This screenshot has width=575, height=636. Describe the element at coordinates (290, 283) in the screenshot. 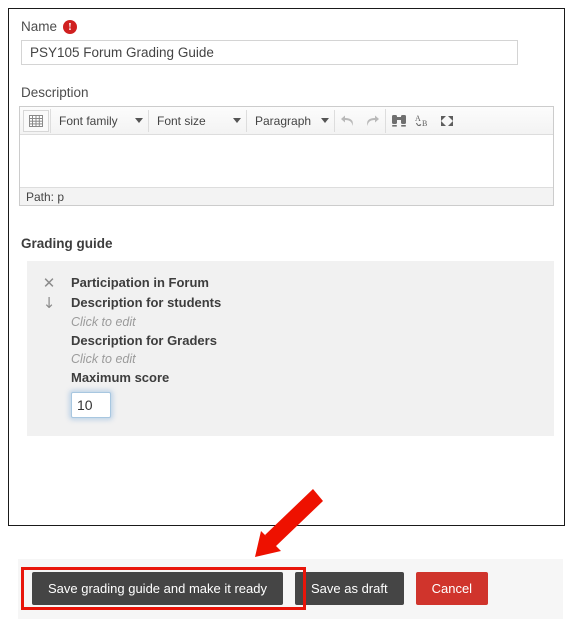

I see `criterion-name-row: ✕ Participation in Forum` at that location.